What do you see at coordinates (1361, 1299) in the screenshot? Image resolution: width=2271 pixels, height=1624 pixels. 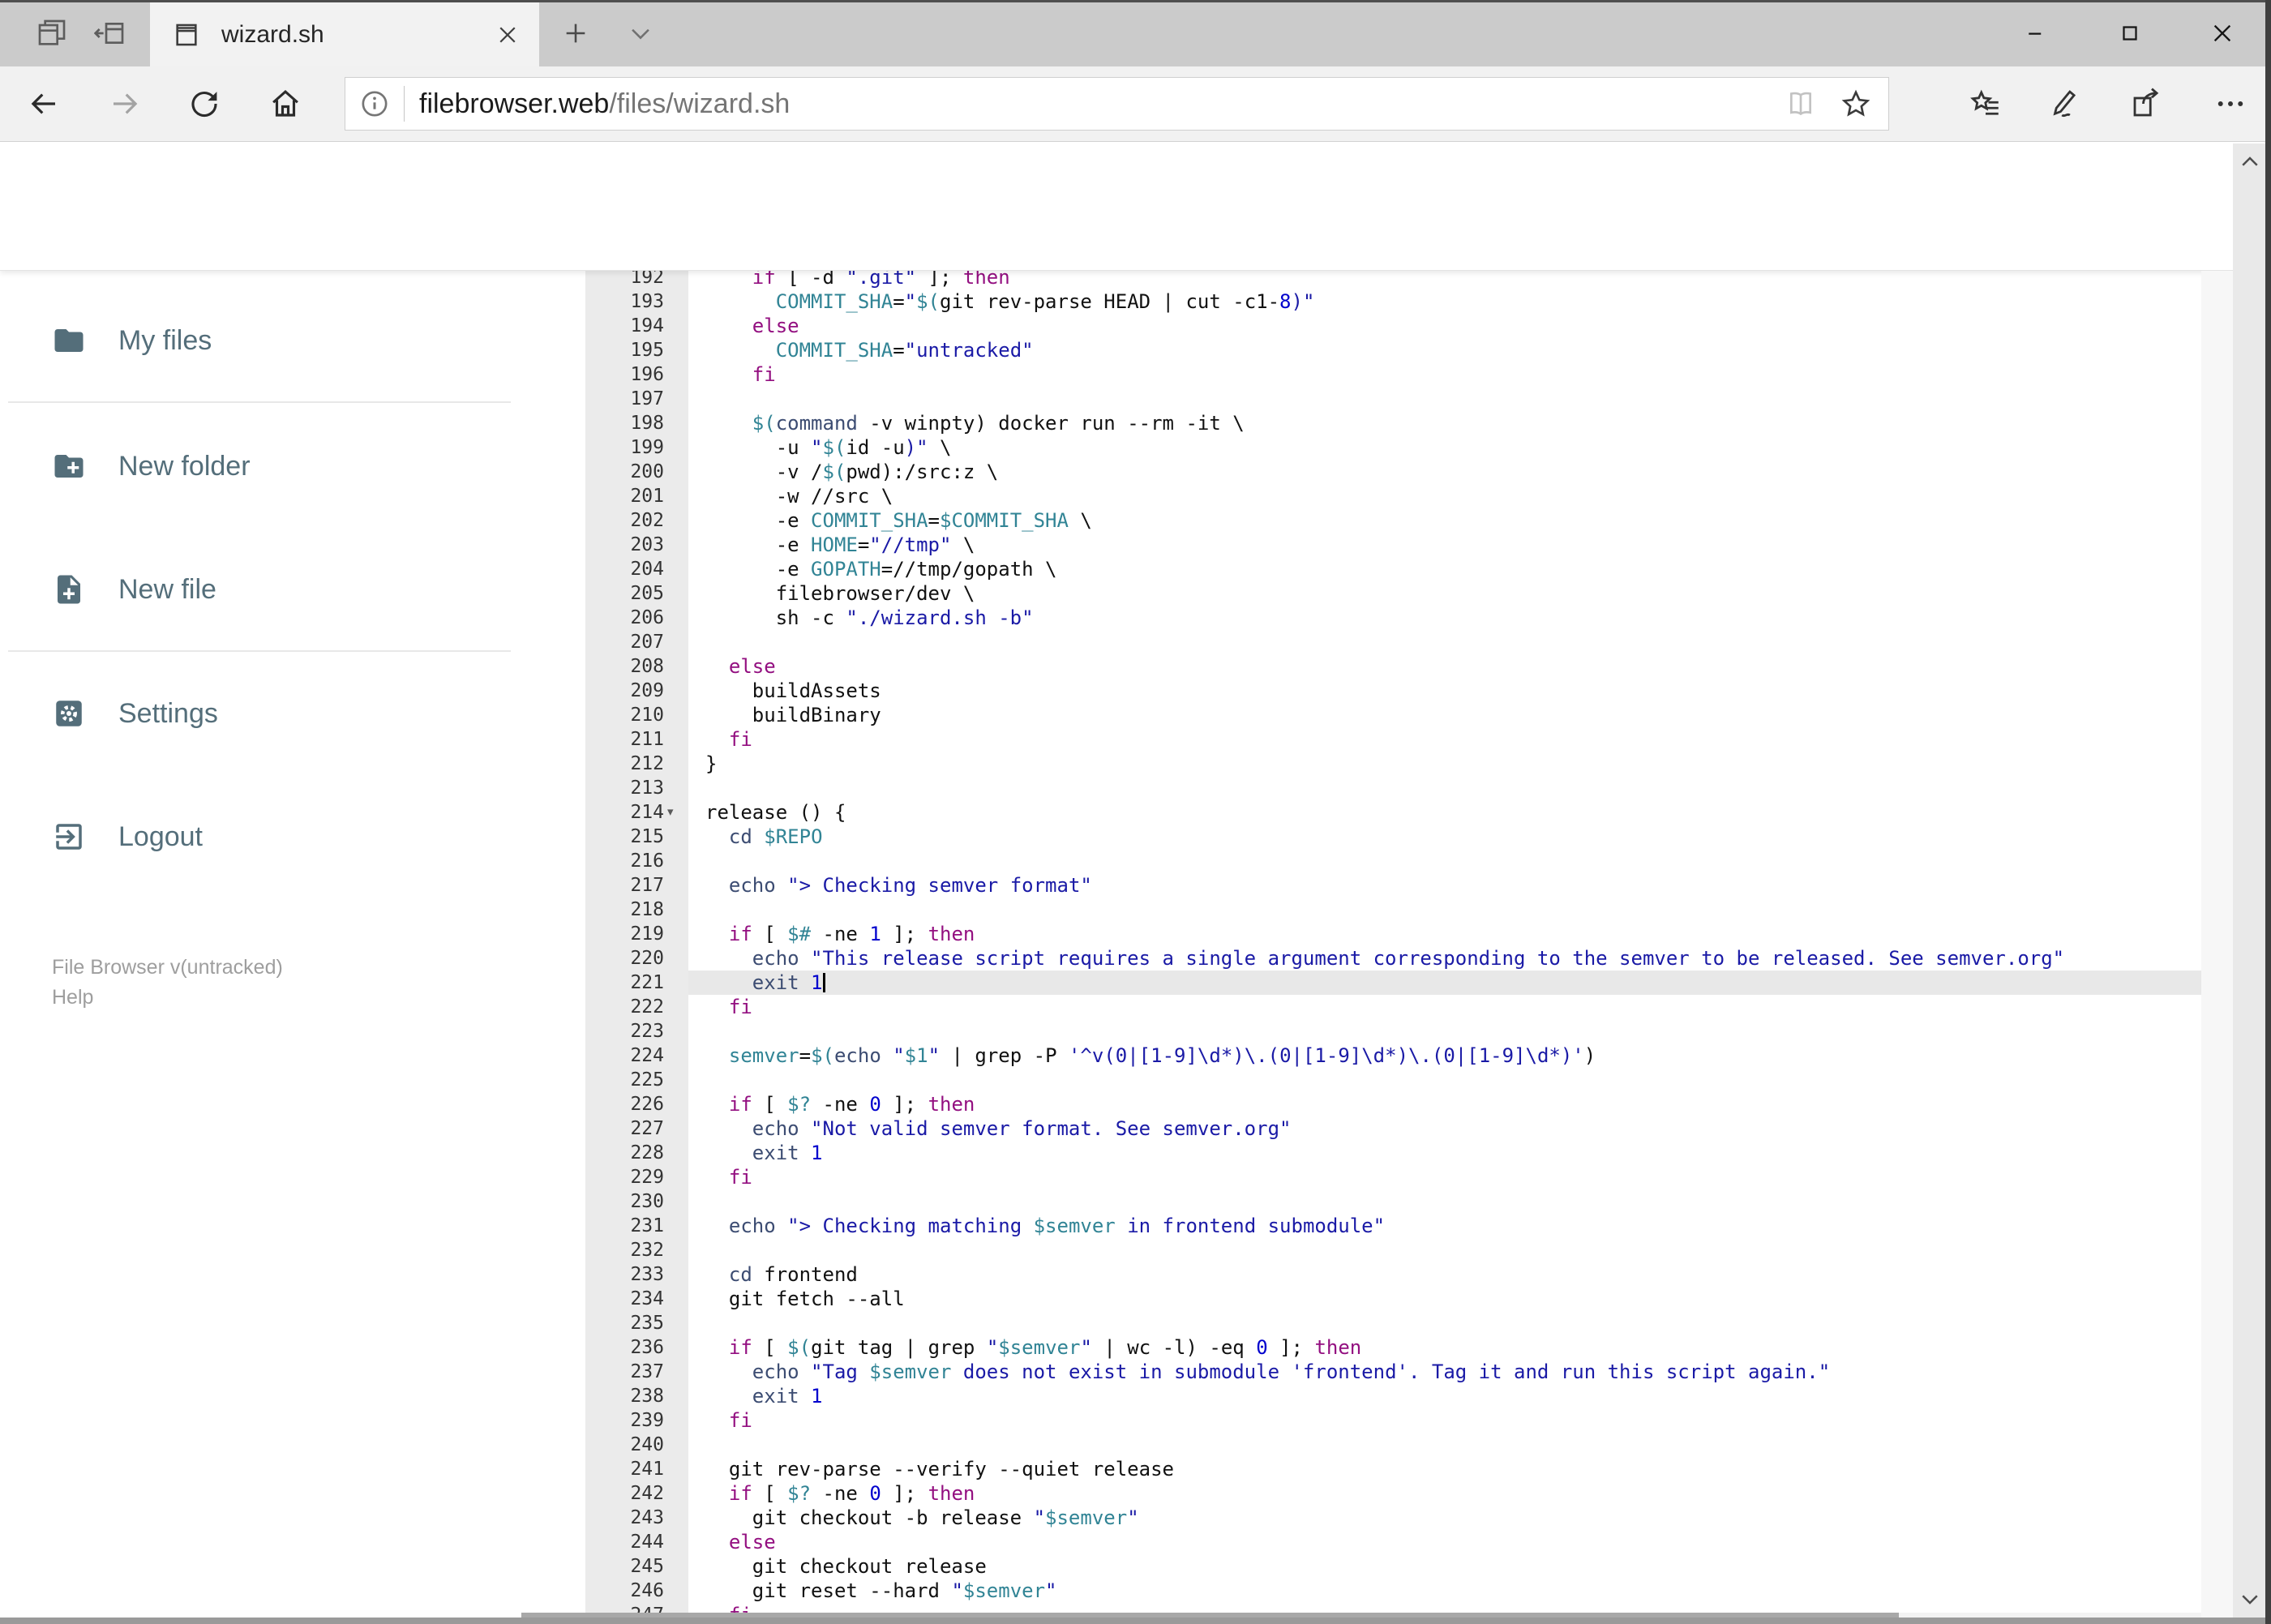 I see `code-line-234: 234 git fetch --all` at bounding box center [1361, 1299].